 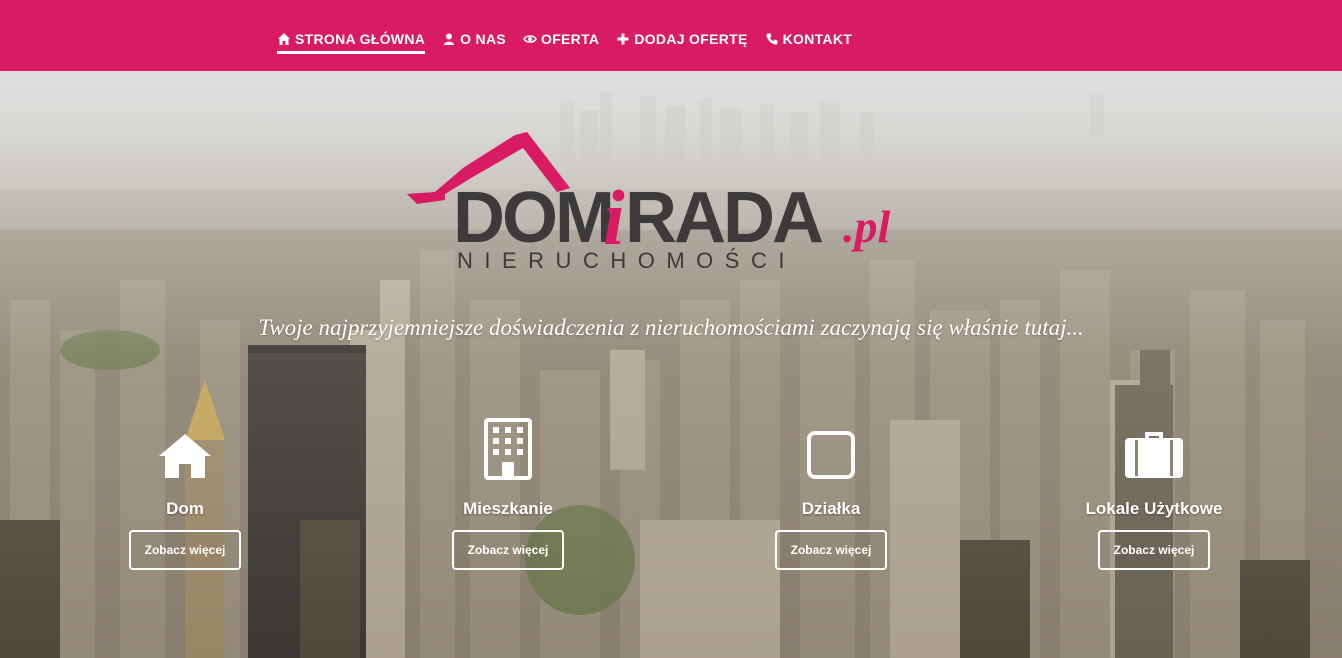 I want to click on logo-dom: DOM, so click(x=532, y=218).